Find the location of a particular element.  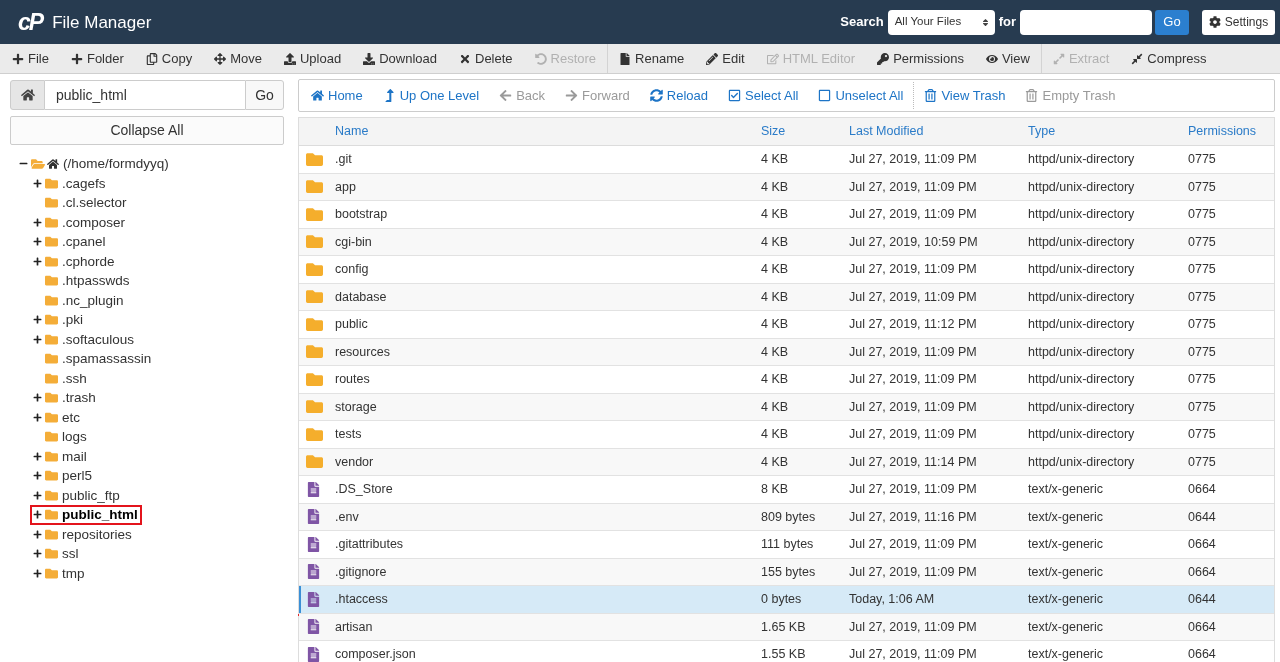

tree-item: etc is located at coordinates (71, 417).